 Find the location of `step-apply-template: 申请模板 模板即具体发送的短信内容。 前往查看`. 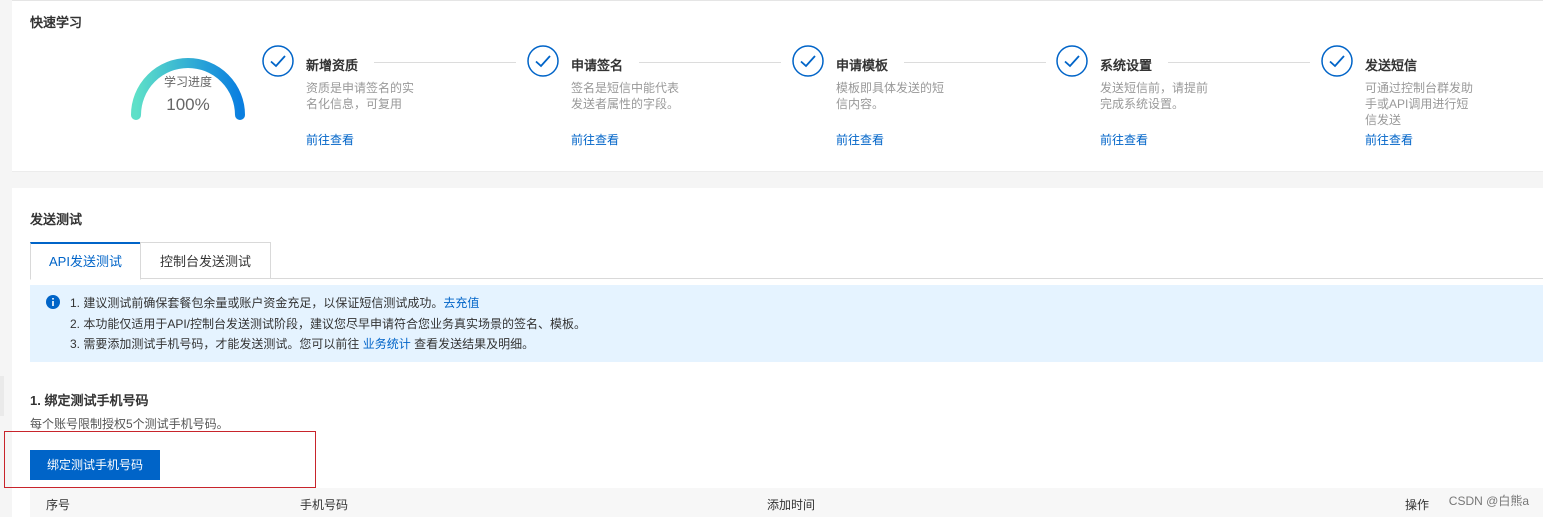

step-apply-template: 申请模板 模板即具体发送的短信内容。 前往查看 is located at coordinates (924, 100).